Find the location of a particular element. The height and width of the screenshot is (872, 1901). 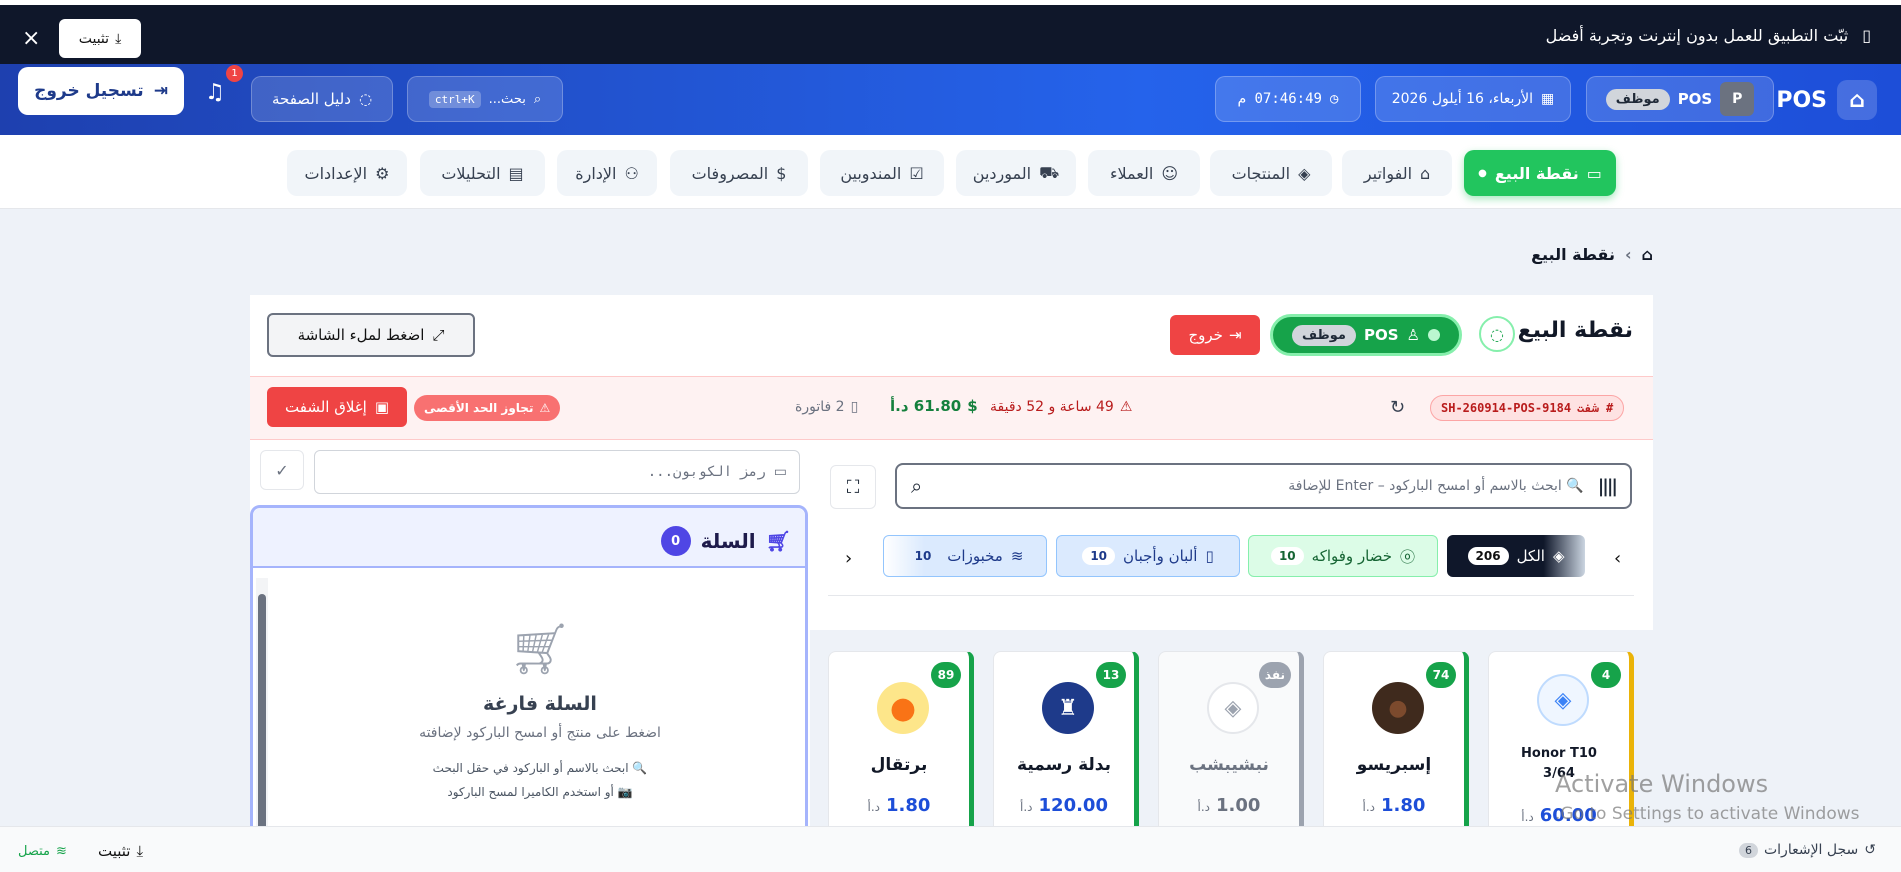

phone-icon: ▯ is located at coordinates (1866, 35).